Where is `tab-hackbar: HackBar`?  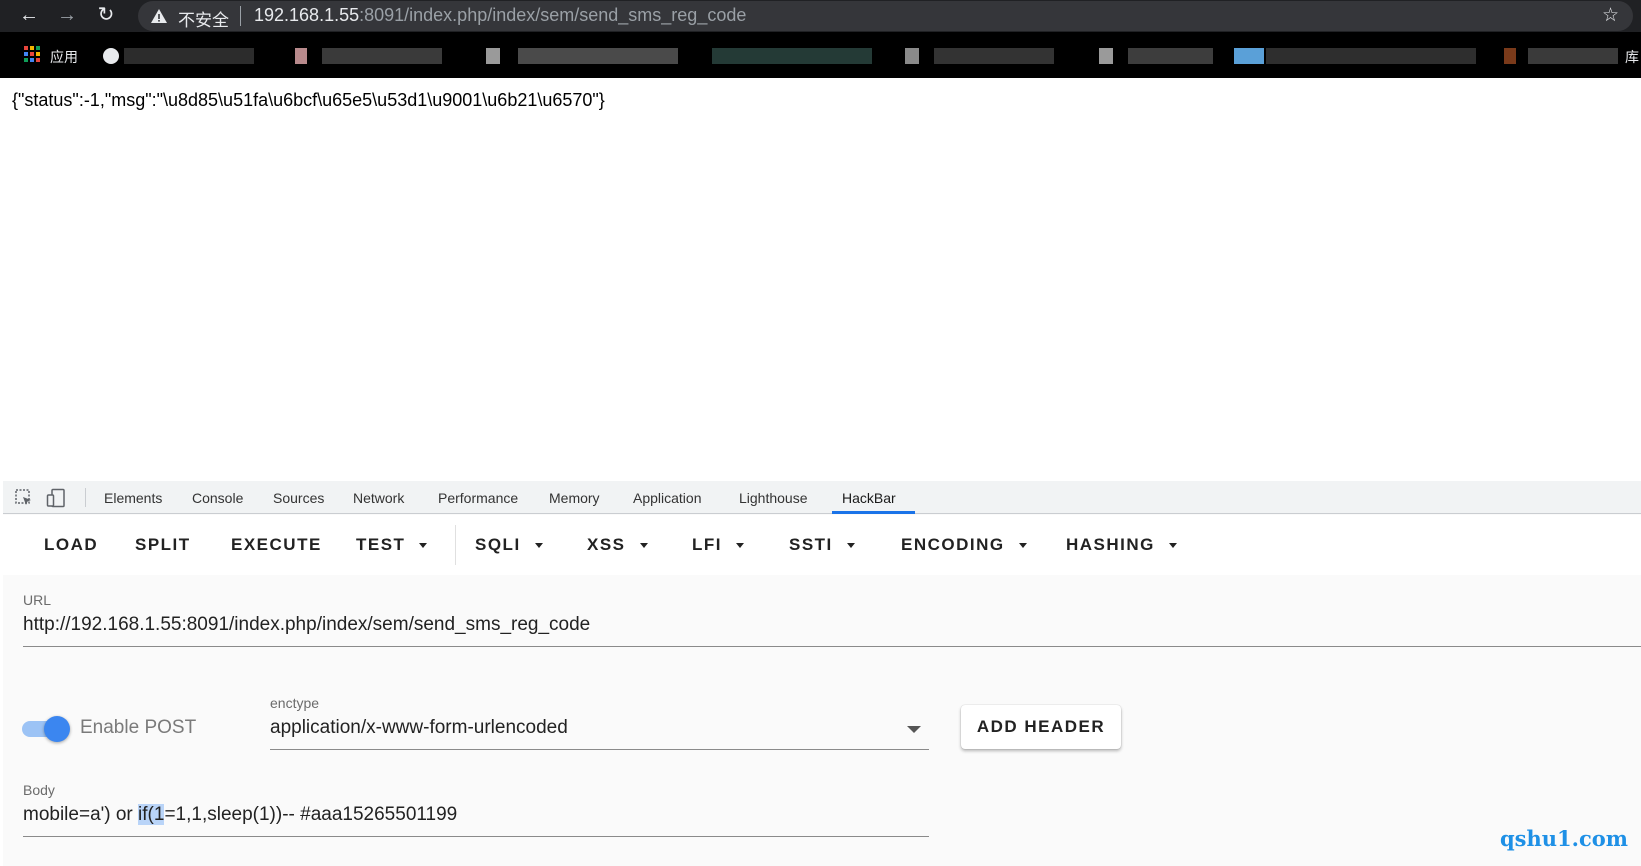 tab-hackbar: HackBar is located at coordinates (869, 498).